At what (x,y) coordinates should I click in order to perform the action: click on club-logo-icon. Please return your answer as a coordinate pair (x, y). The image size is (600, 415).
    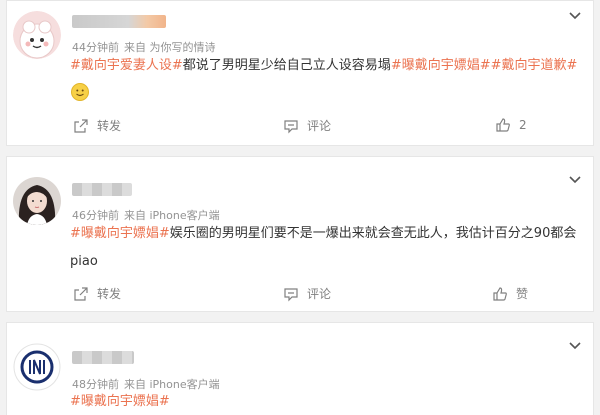
    Looking at the image, I should click on (37, 367).